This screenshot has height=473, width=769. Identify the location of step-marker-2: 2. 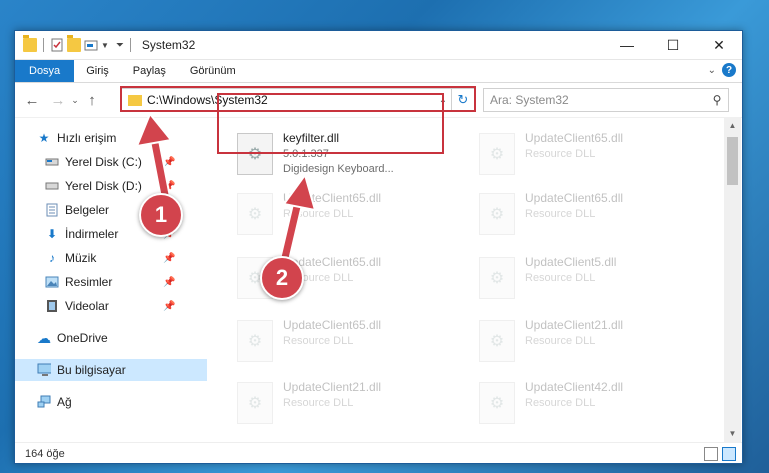
(282, 278).